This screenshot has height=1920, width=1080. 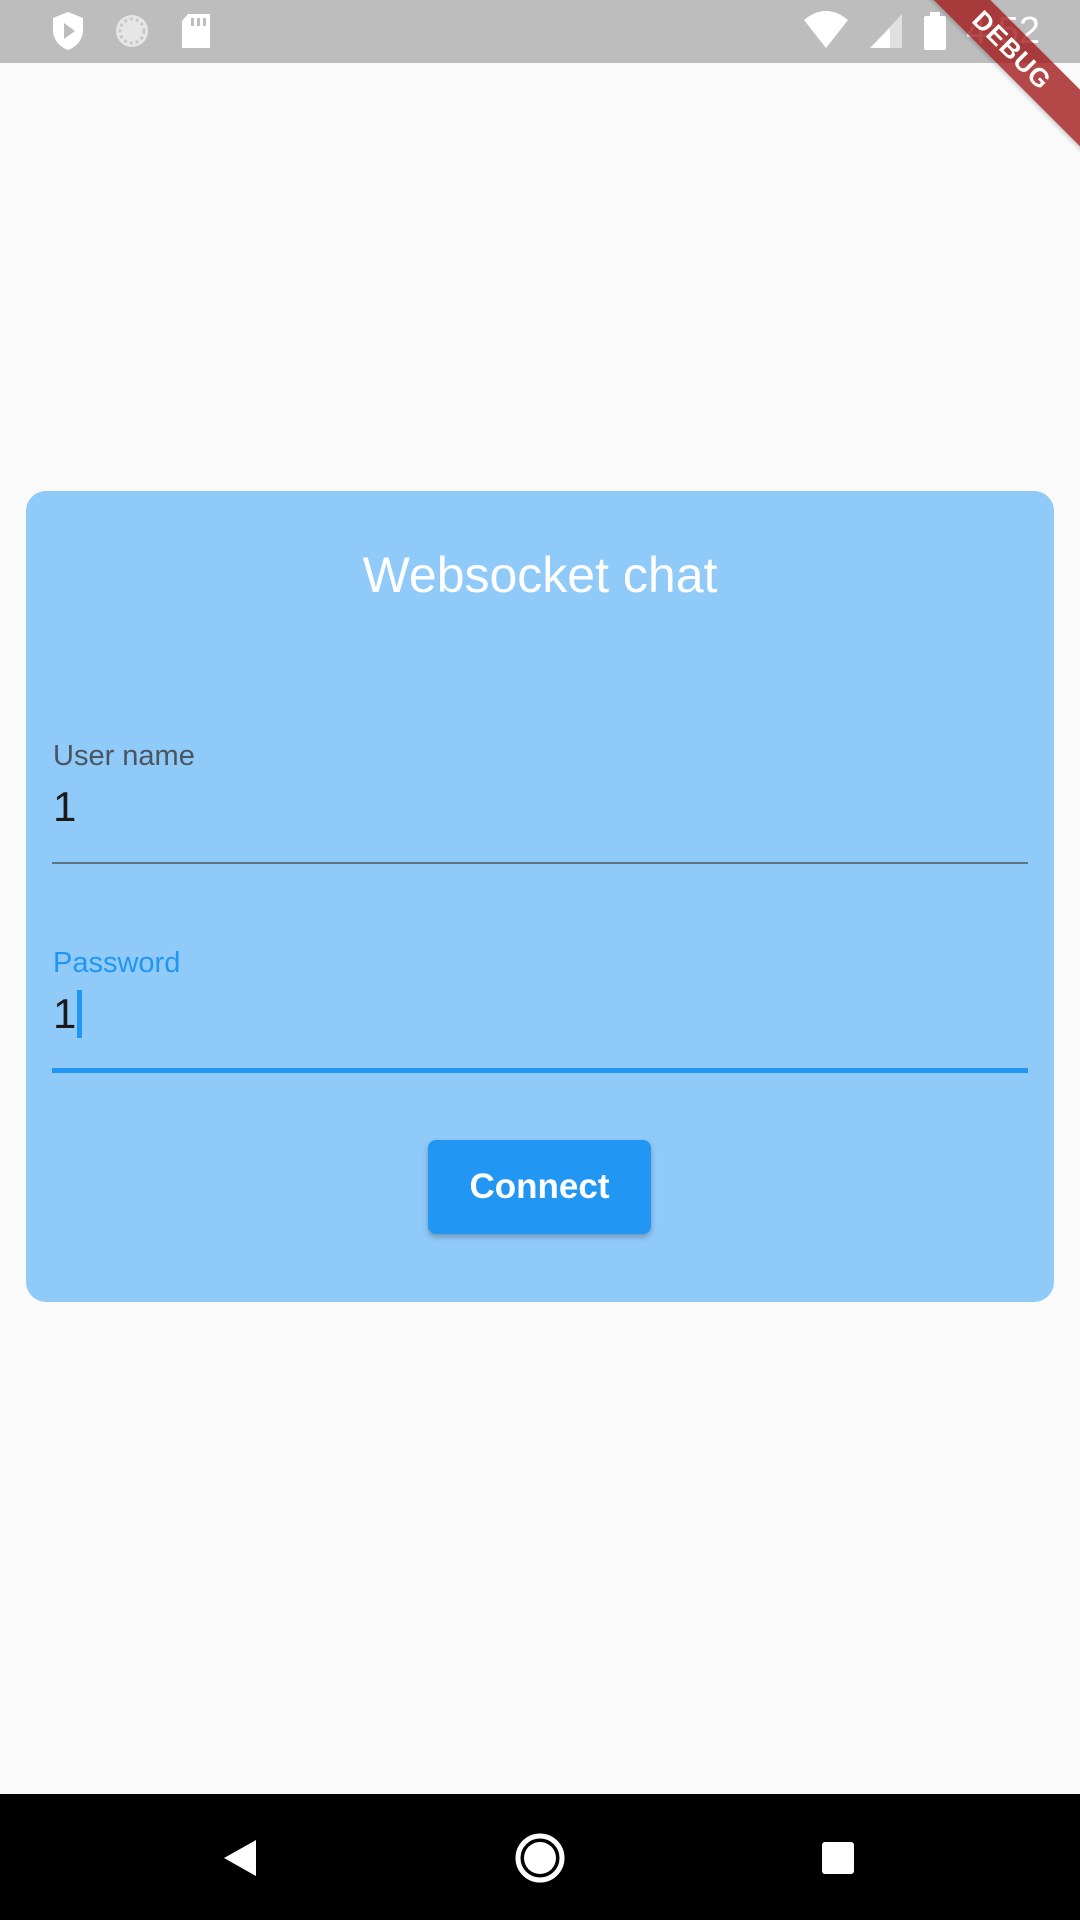 What do you see at coordinates (886, 31) in the screenshot?
I see `cell-signal-icon` at bounding box center [886, 31].